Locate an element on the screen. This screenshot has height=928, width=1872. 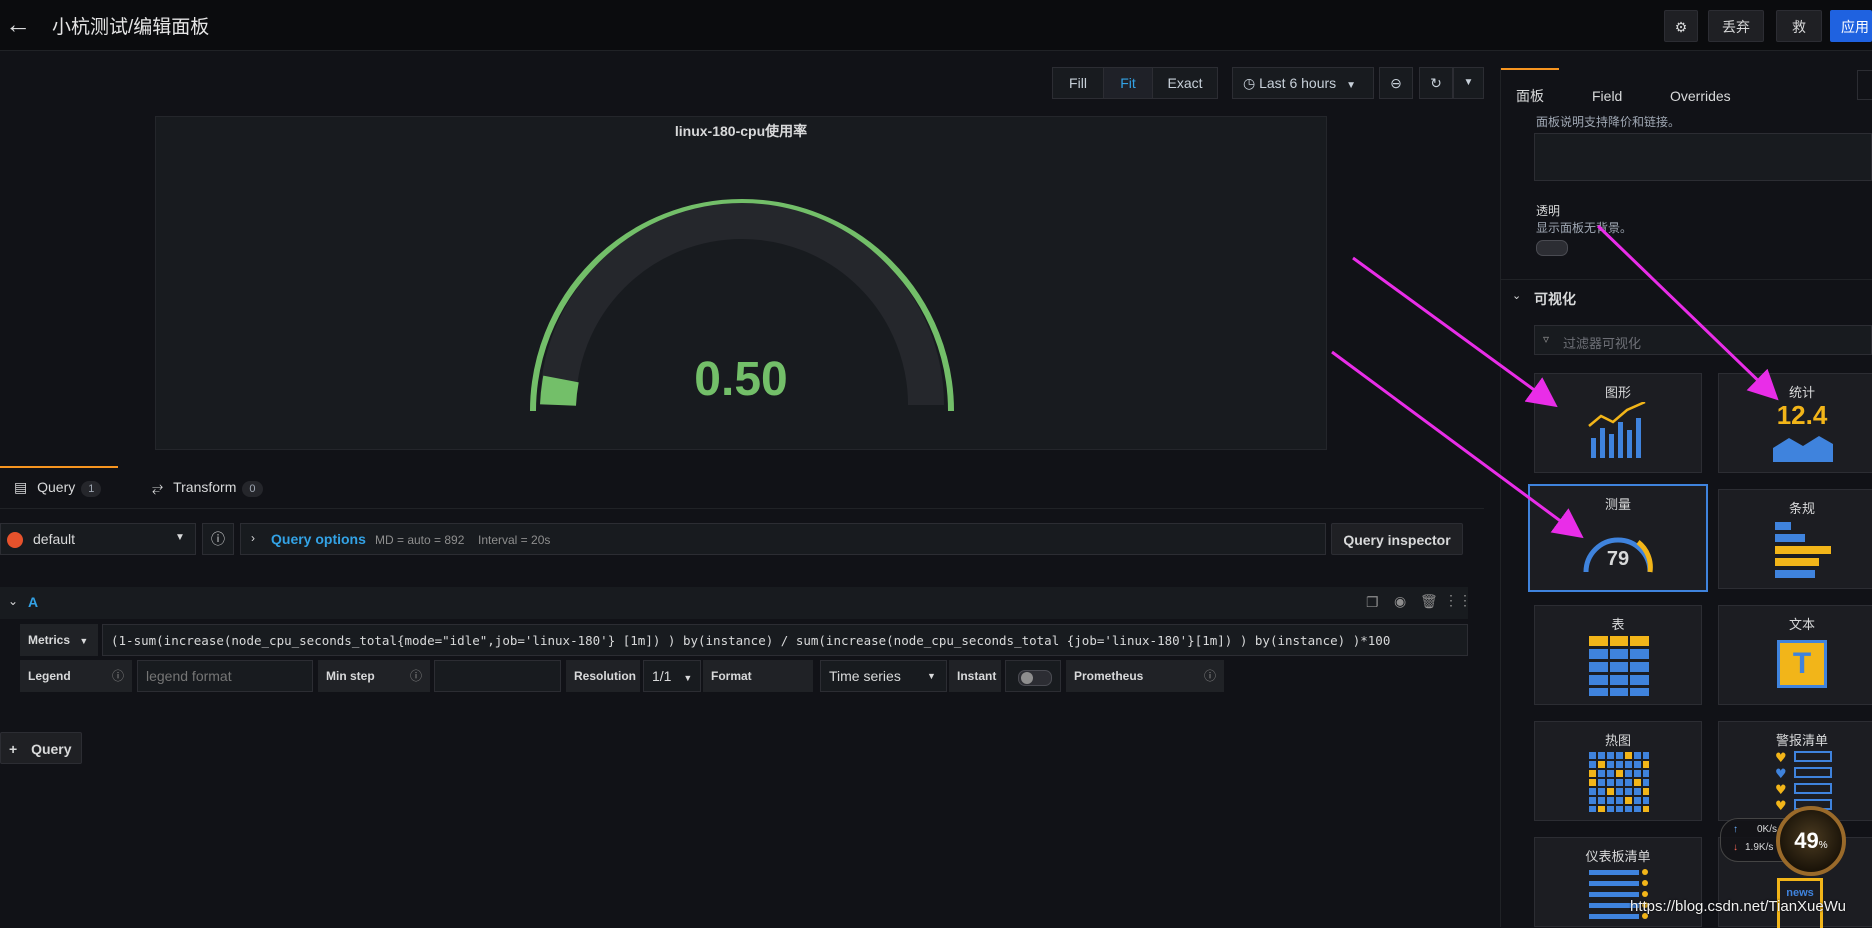
zoom-out-icon: ⊖ is located at coordinates (1396, 83).